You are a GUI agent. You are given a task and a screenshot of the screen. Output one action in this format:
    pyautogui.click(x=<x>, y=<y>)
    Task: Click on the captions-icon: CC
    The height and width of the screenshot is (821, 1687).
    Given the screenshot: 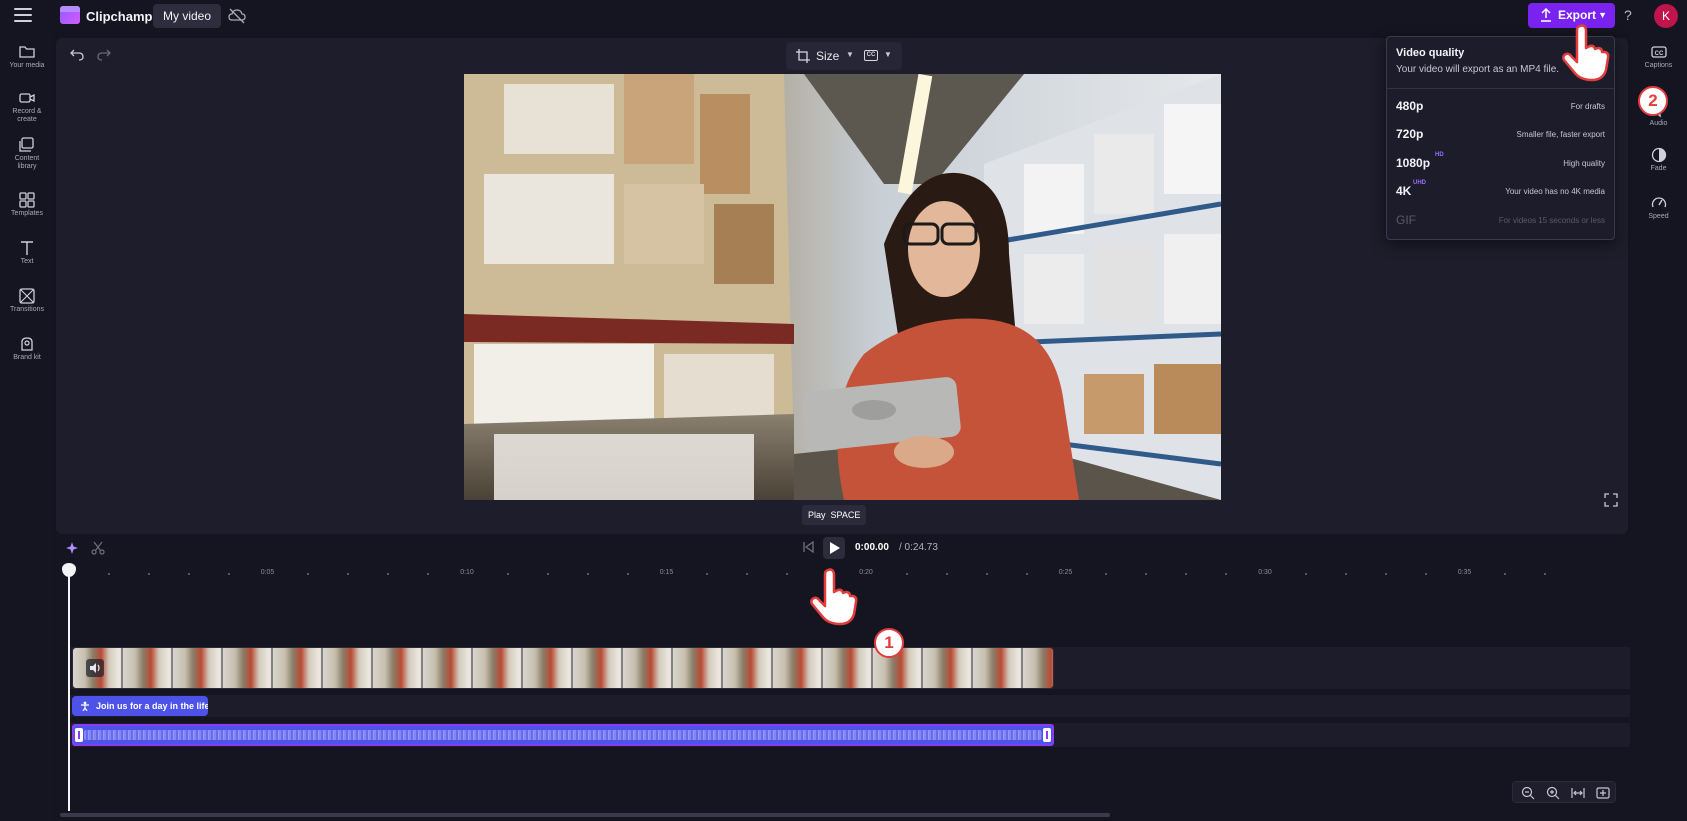 What is the action you would take?
    pyautogui.click(x=1658, y=52)
    